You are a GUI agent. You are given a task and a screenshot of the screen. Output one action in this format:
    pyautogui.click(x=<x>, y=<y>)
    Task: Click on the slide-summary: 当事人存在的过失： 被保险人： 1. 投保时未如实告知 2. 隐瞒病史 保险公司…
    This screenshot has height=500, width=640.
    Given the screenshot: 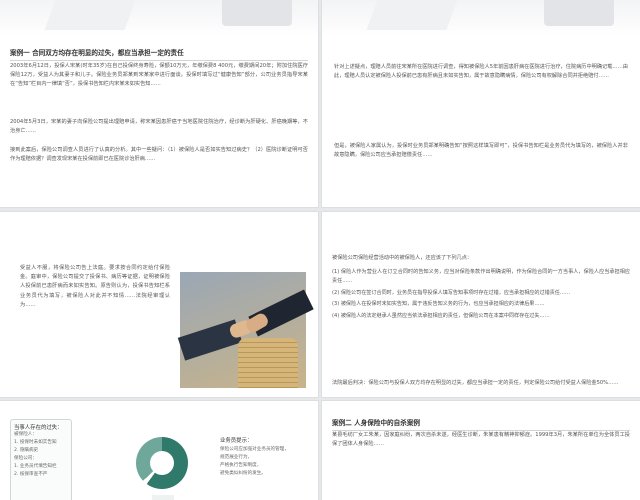 What is the action you would take?
    pyautogui.click(x=159, y=450)
    